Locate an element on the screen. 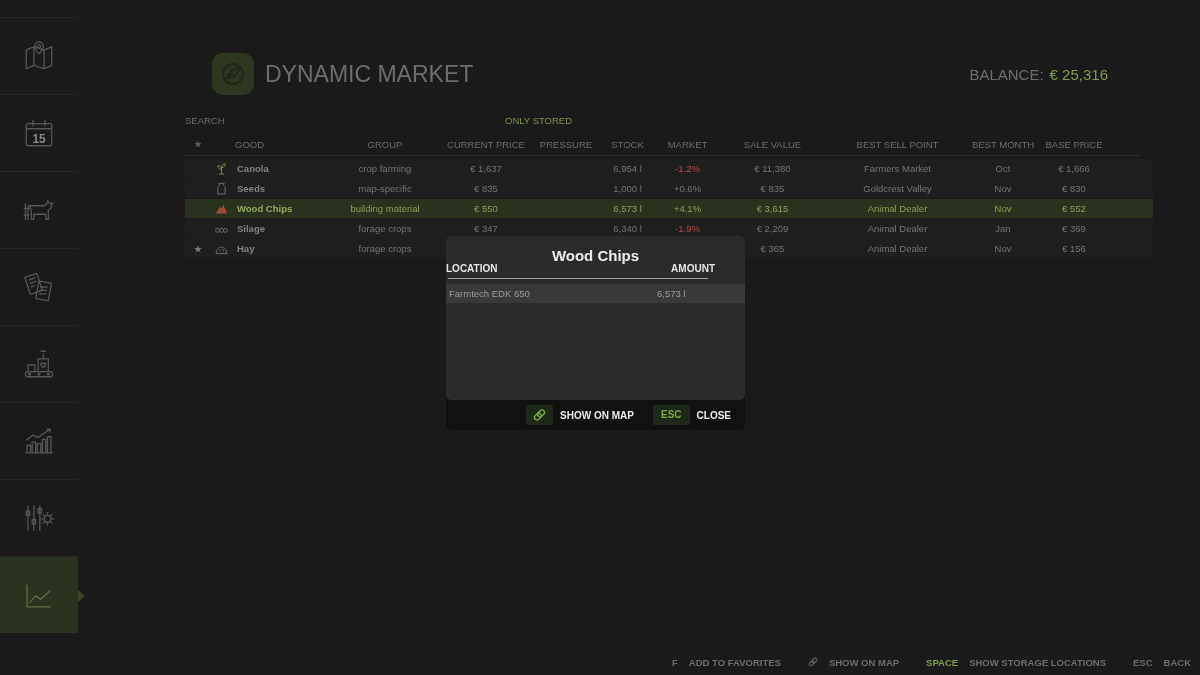  month-cell: Oct is located at coordinates (1003, 168).